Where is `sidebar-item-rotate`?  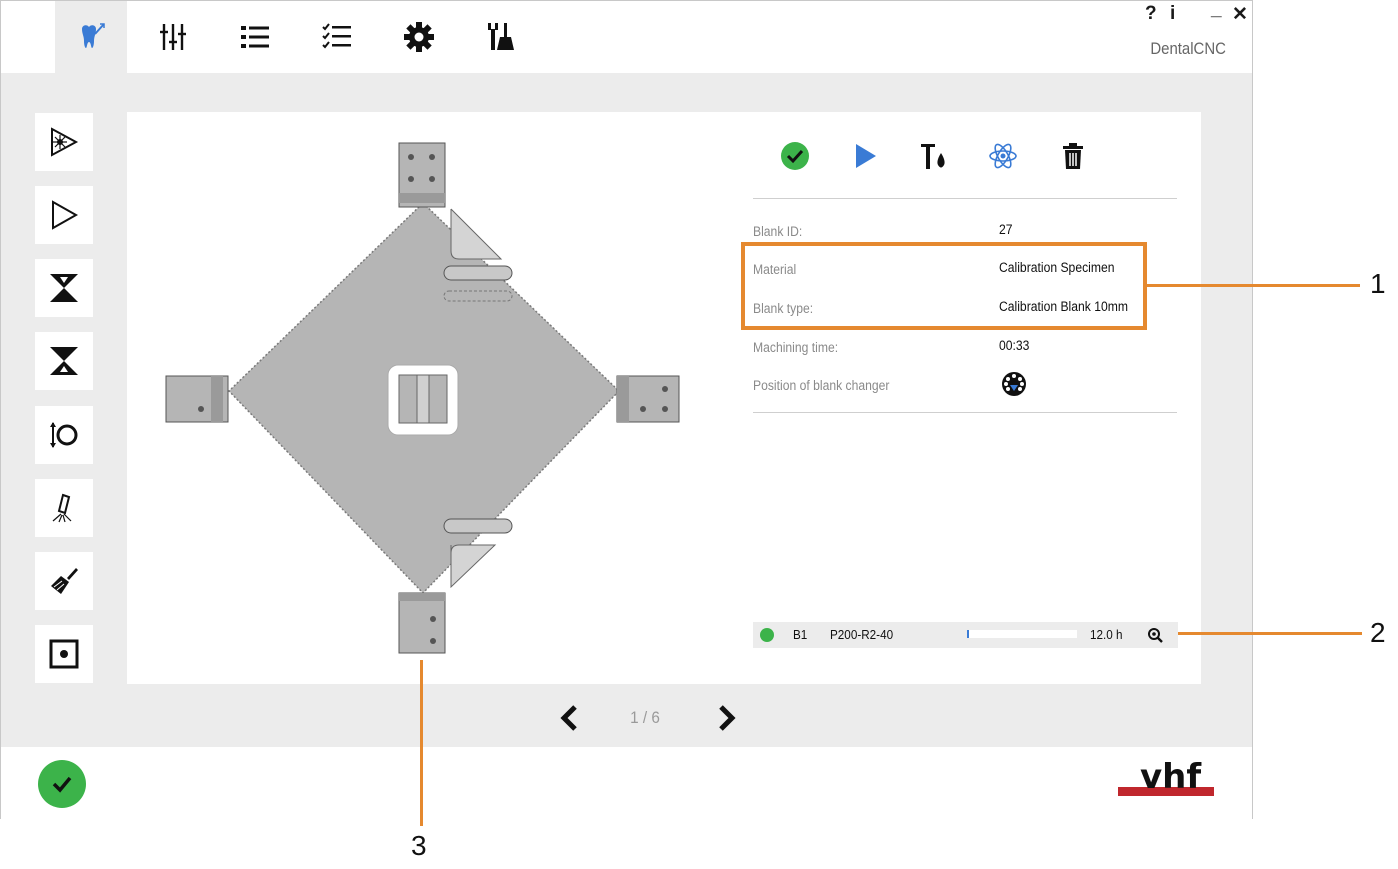 sidebar-item-rotate is located at coordinates (64, 435).